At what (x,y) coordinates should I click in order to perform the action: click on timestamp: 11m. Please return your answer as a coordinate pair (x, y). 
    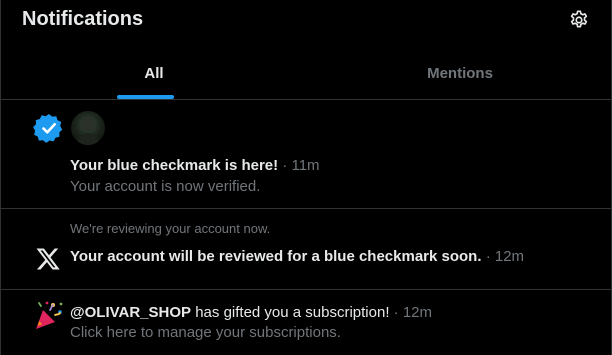
    Looking at the image, I should click on (305, 165).